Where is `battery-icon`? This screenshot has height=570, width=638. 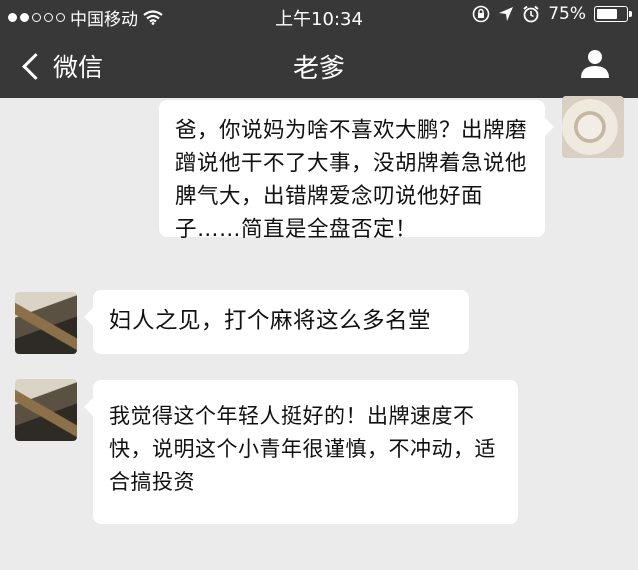 battery-icon is located at coordinates (613, 14).